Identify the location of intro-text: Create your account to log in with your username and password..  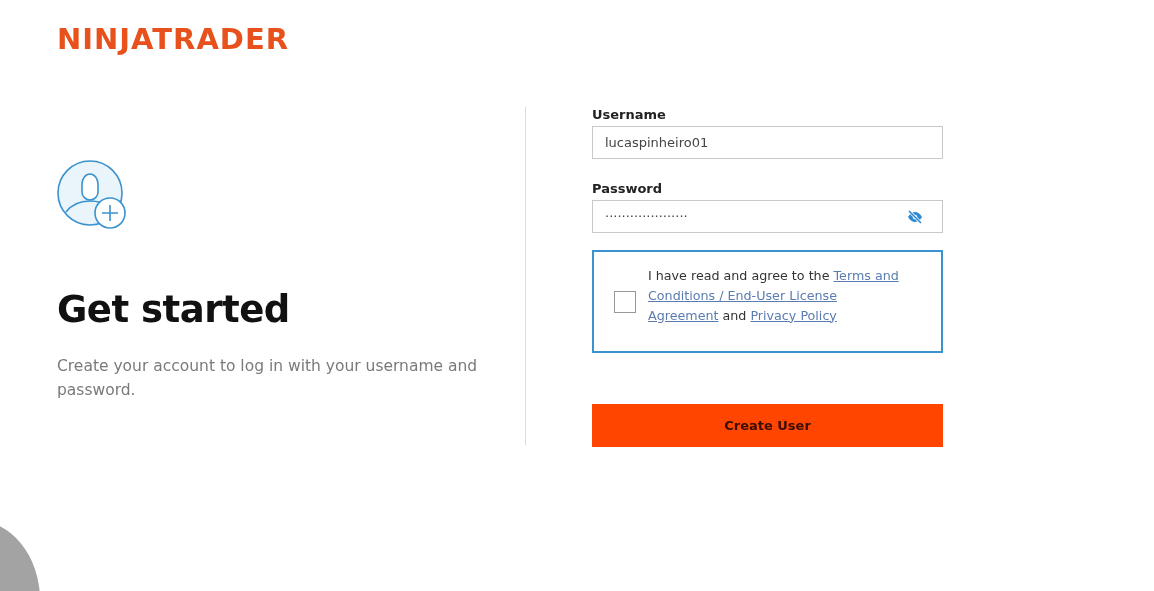
(268, 378).